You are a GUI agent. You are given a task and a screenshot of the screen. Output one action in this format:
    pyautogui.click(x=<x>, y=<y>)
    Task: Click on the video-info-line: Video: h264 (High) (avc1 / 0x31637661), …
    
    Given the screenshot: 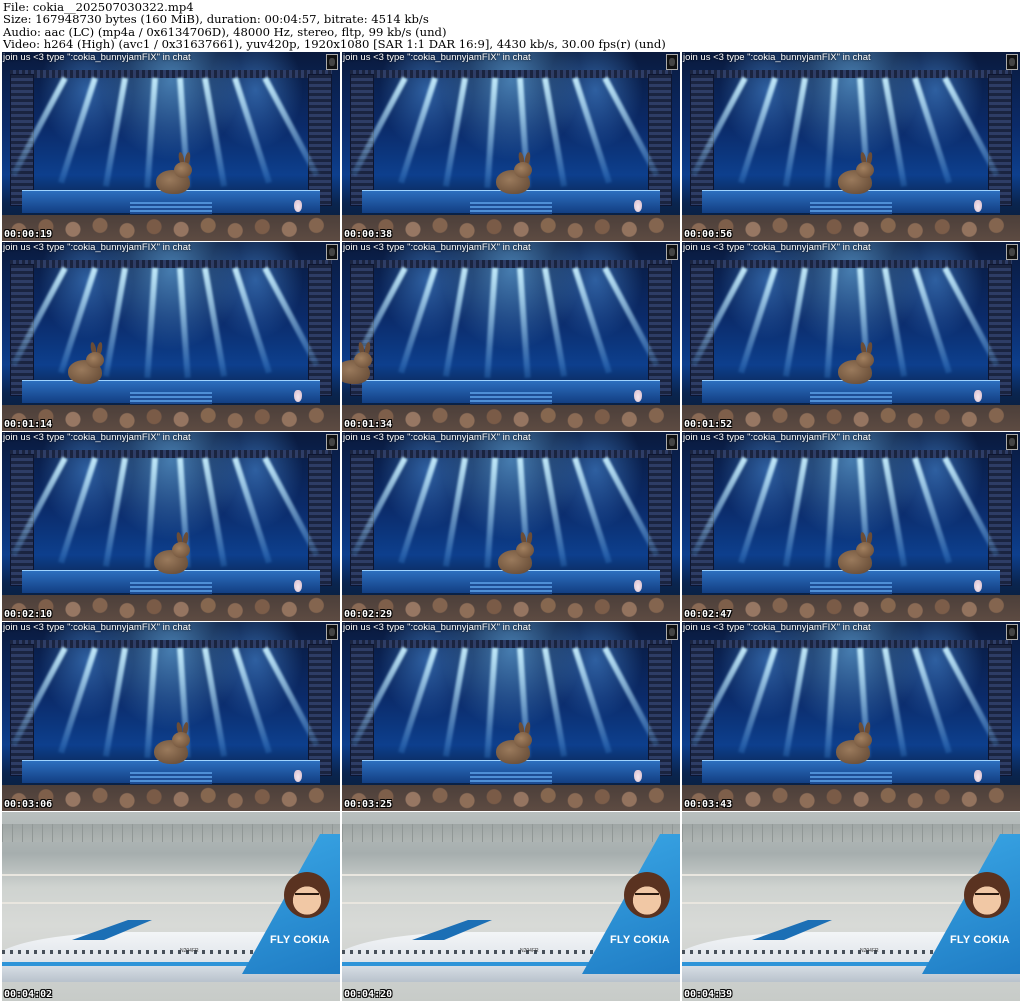 What is the action you would take?
    pyautogui.click(x=334, y=43)
    